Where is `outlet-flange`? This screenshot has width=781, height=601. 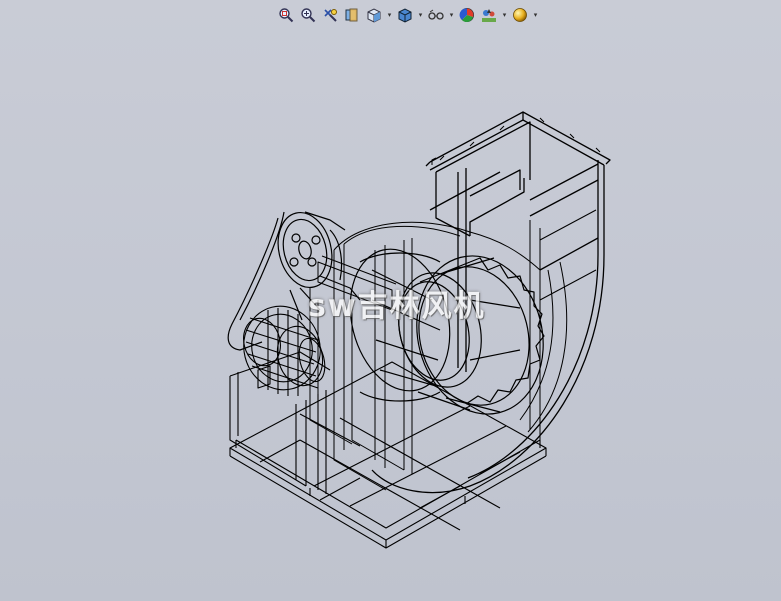 outlet-flange is located at coordinates (516, 141).